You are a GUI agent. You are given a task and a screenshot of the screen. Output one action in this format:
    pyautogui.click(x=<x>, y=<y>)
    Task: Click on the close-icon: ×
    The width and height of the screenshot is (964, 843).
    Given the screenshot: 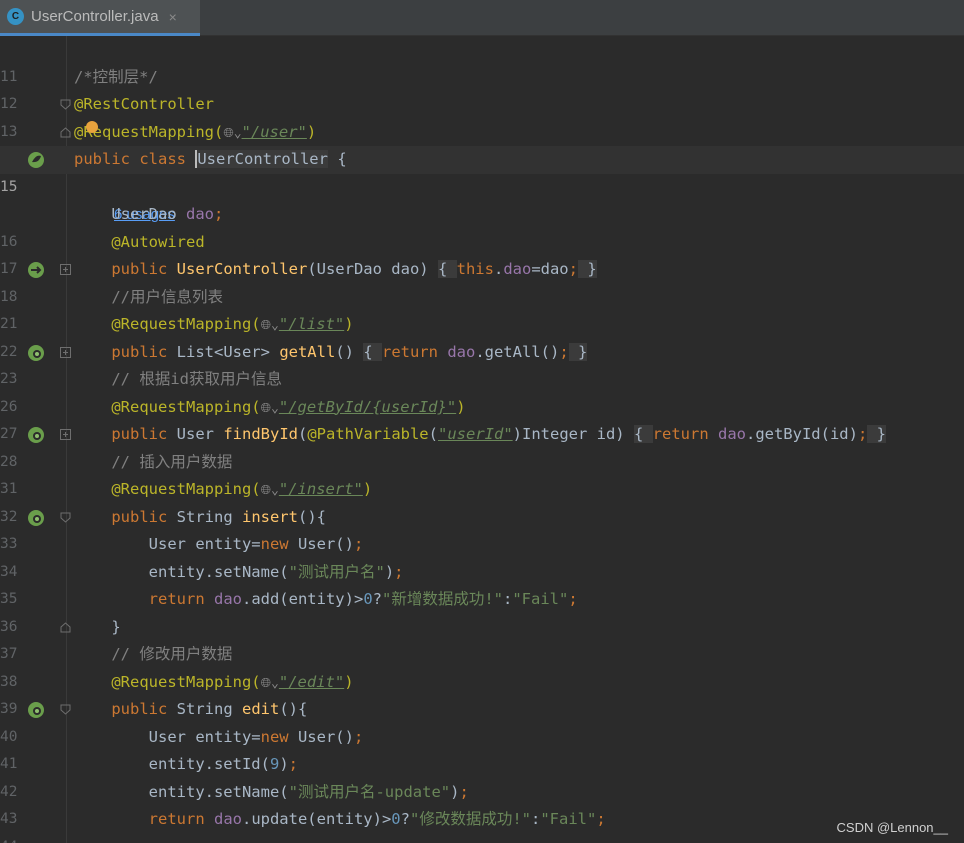 What is the action you would take?
    pyautogui.click(x=173, y=17)
    